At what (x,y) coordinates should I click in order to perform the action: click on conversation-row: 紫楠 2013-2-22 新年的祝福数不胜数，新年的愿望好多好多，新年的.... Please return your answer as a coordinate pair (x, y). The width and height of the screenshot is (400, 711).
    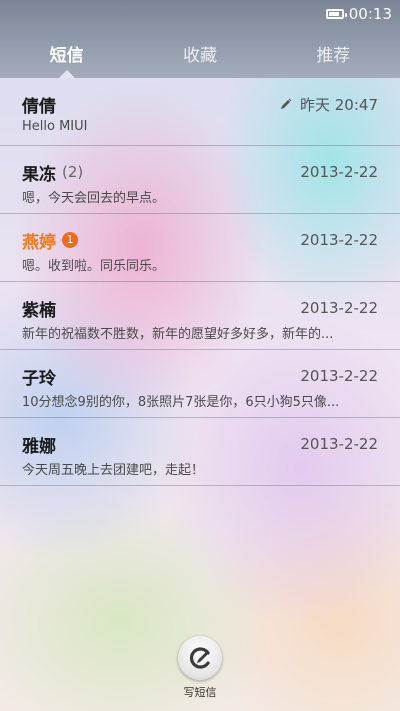
    Looking at the image, I should click on (200, 316).